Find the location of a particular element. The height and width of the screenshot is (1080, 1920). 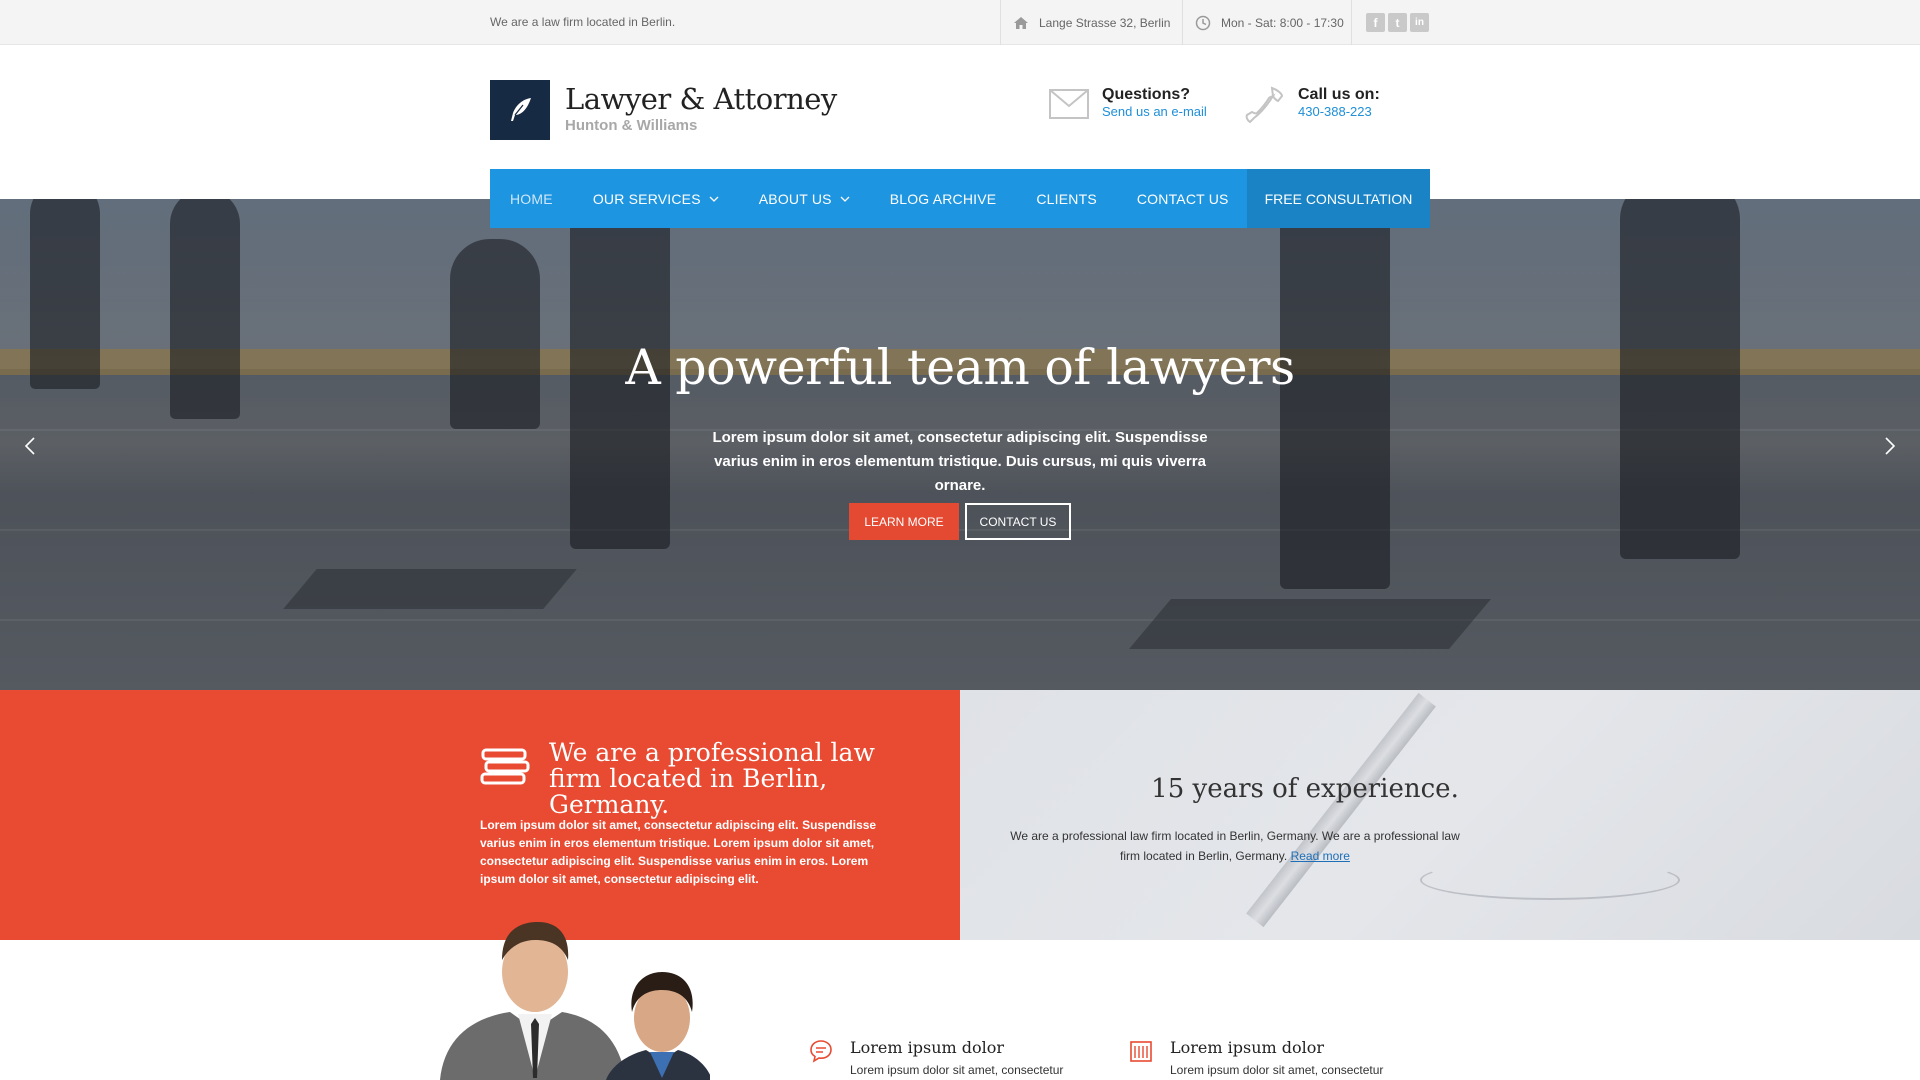

signature-graphic is located at coordinates (1550, 880).